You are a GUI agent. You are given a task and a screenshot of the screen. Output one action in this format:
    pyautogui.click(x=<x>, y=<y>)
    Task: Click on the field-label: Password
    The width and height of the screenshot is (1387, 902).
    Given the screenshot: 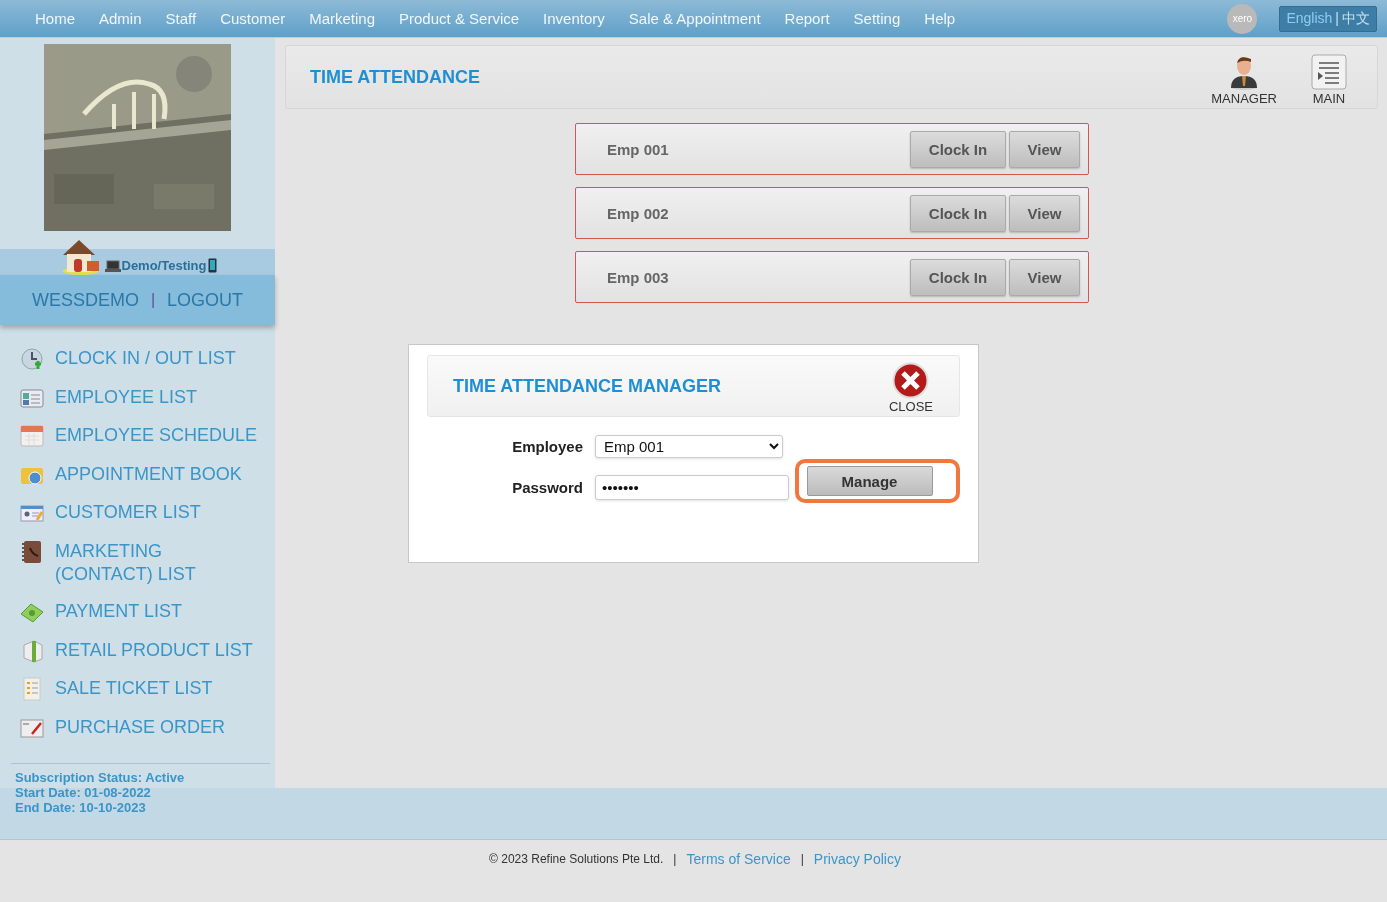 What is the action you would take?
    pyautogui.click(x=547, y=487)
    